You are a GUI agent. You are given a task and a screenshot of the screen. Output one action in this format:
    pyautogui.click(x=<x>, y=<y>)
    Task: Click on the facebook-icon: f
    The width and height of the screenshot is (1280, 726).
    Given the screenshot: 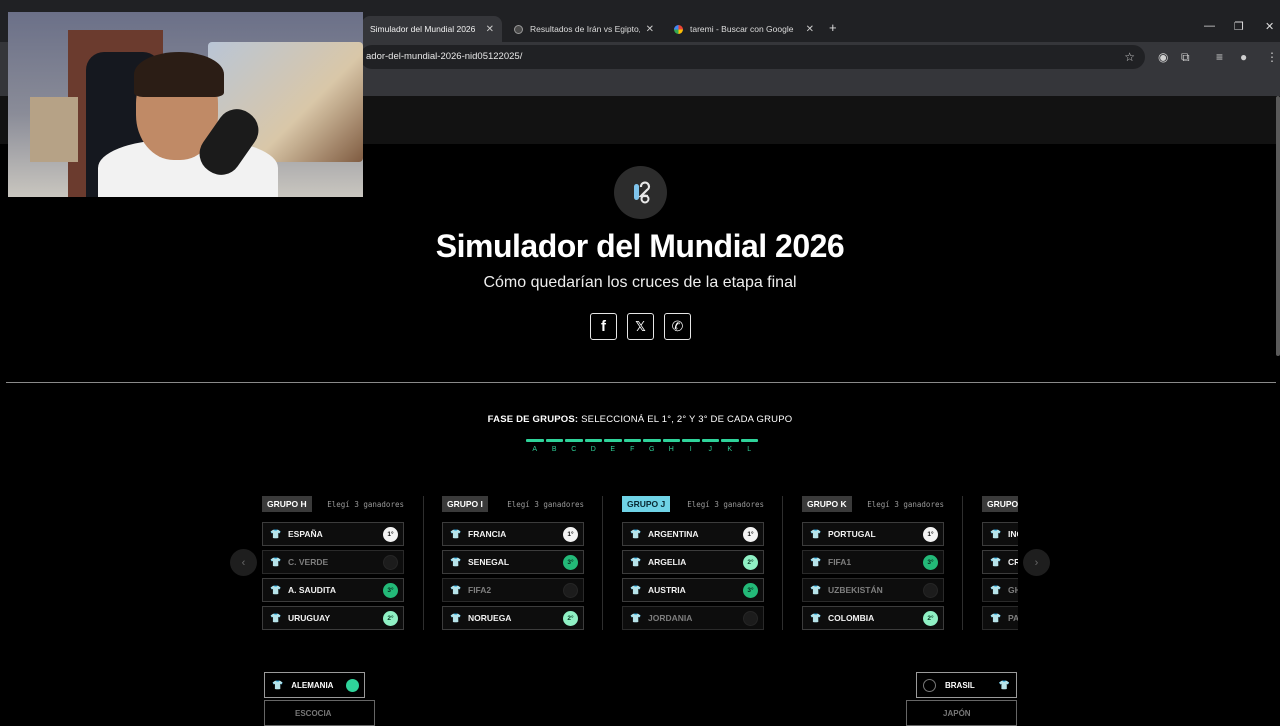 What is the action you would take?
    pyautogui.click(x=603, y=326)
    